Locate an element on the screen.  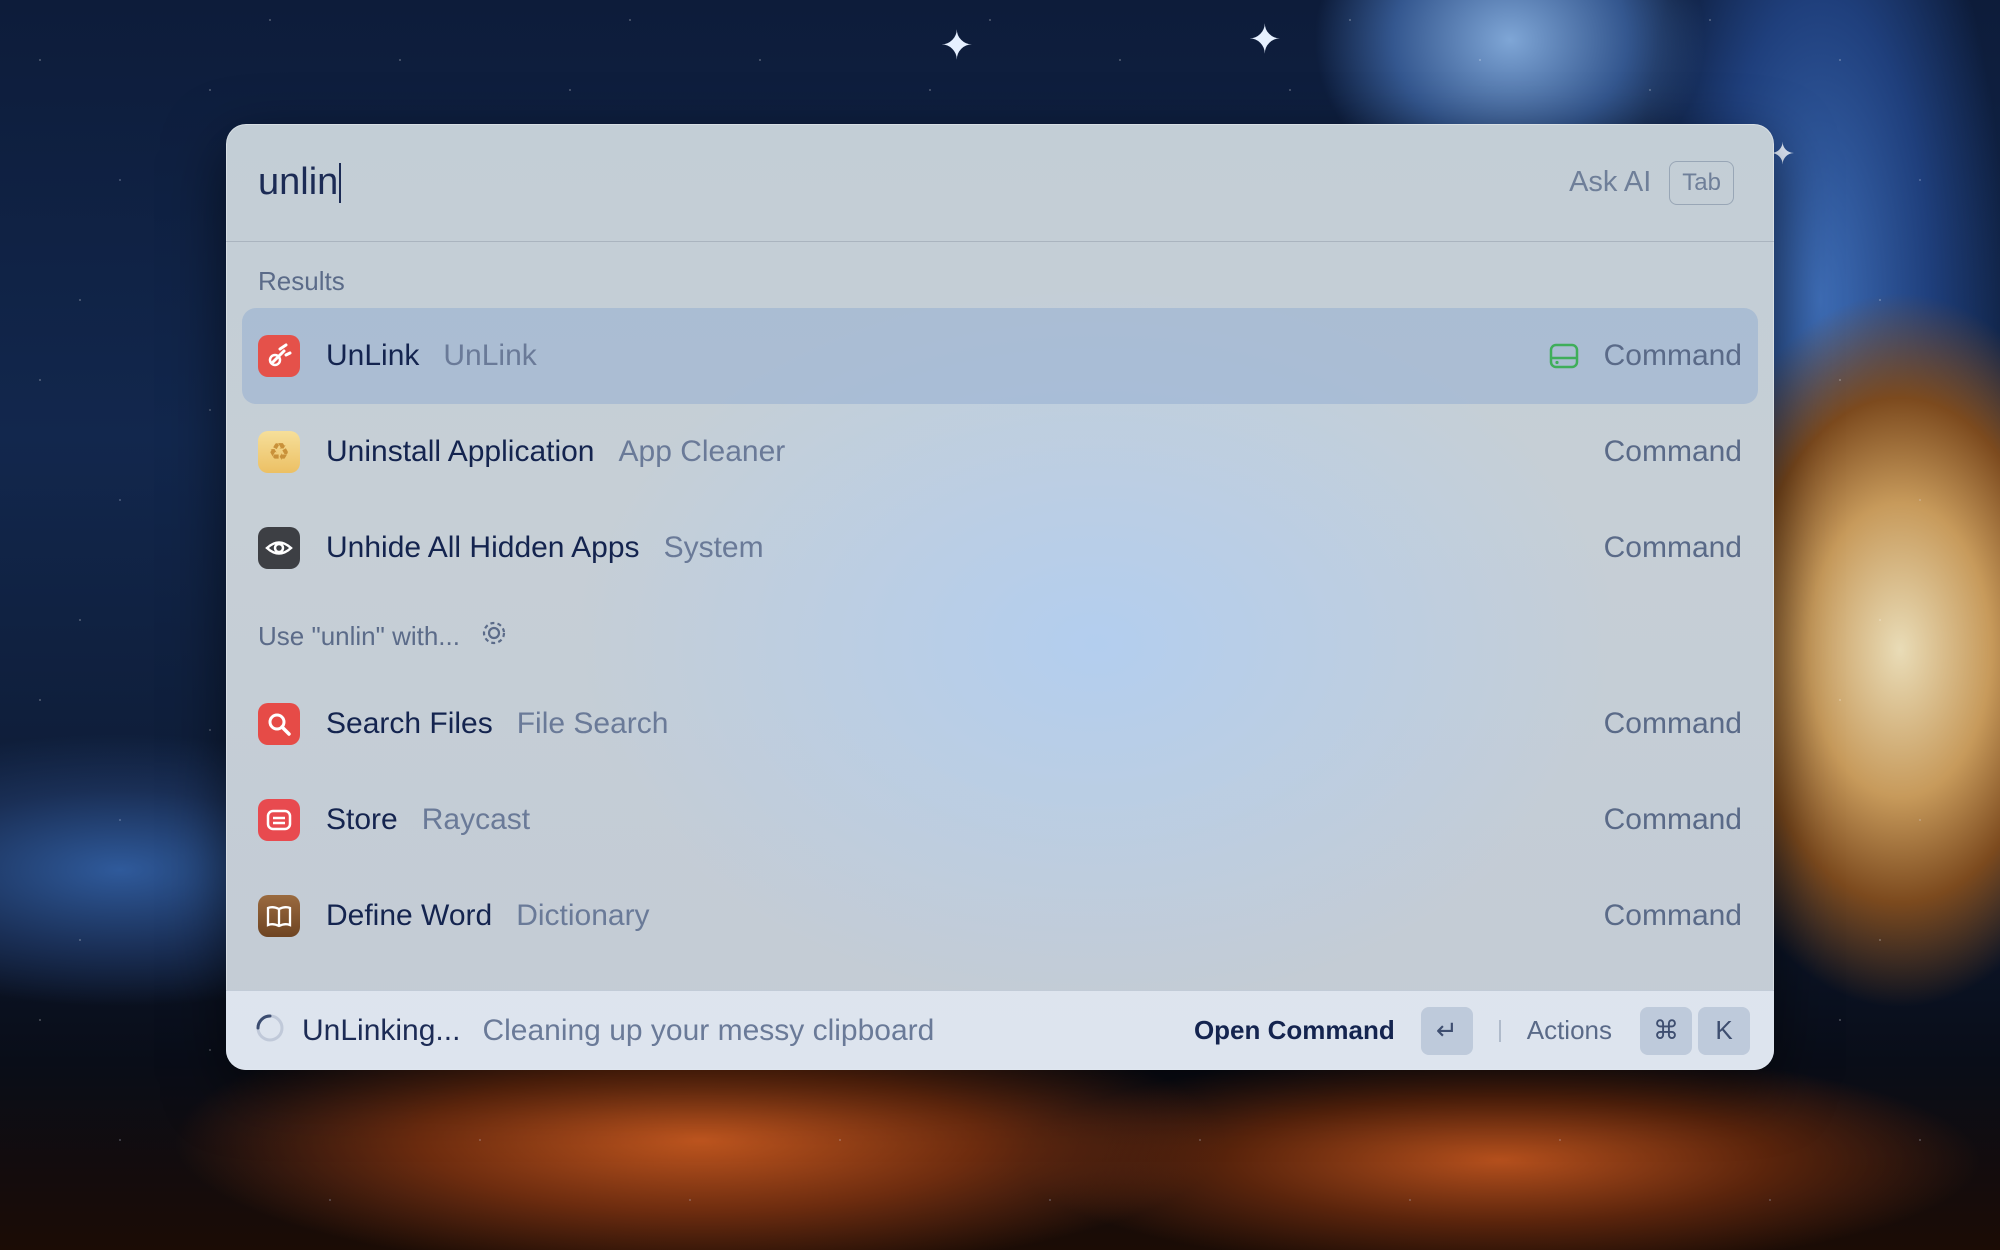
result-subtitle: System is located at coordinates (713, 547).